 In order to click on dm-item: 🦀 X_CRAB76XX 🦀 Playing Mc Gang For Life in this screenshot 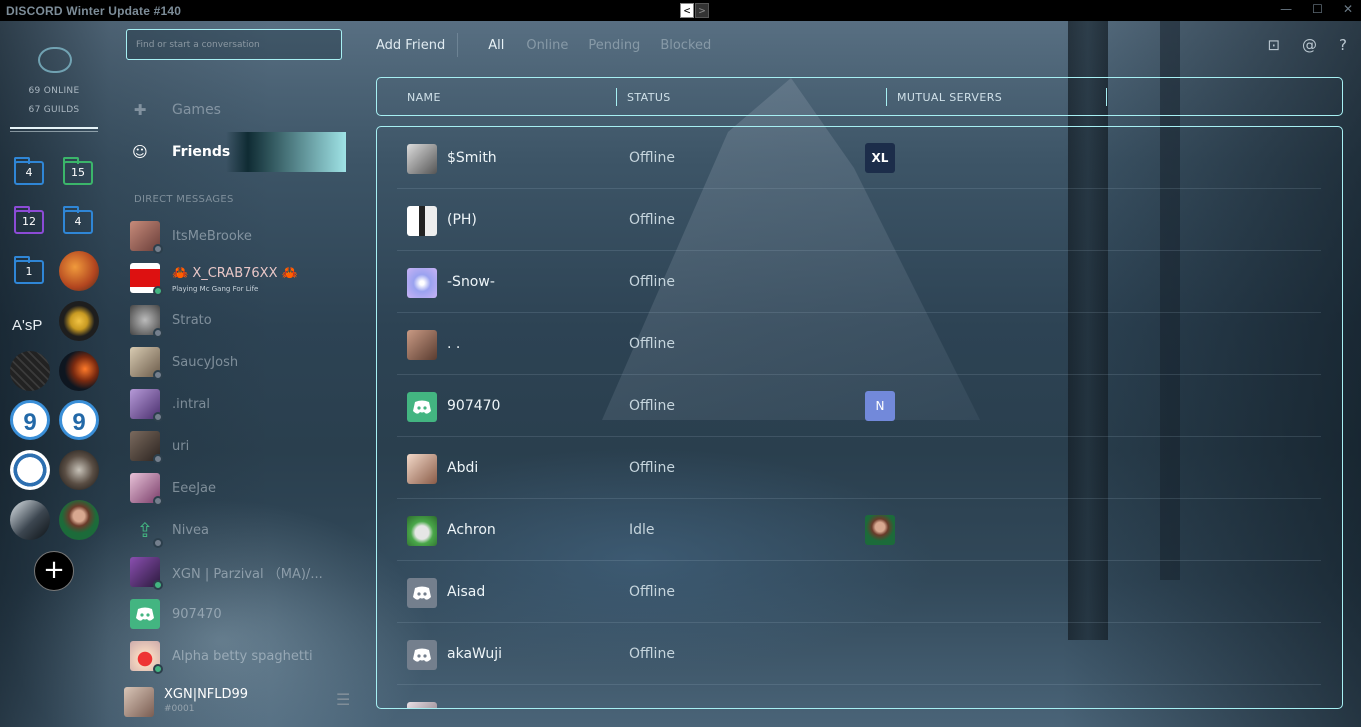, I will do `click(245, 278)`.